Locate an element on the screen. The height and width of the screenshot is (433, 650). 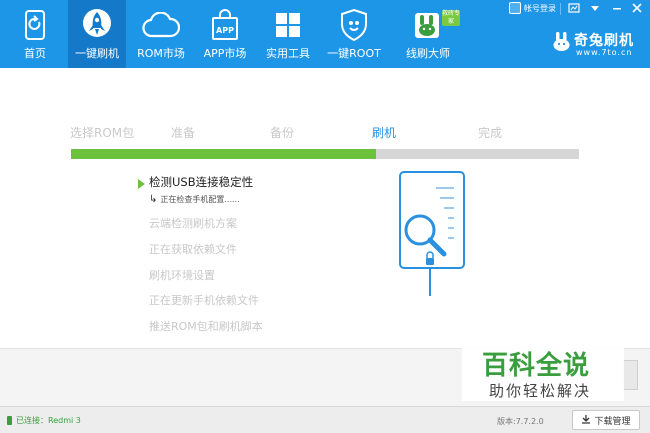
step-complete: 完成 is located at coordinates (490, 133).